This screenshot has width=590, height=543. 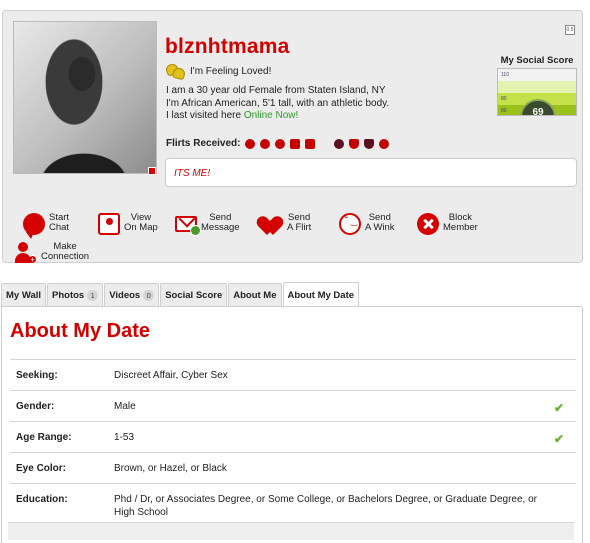 I want to click on action-label-line: Message, so click(x=220, y=227).